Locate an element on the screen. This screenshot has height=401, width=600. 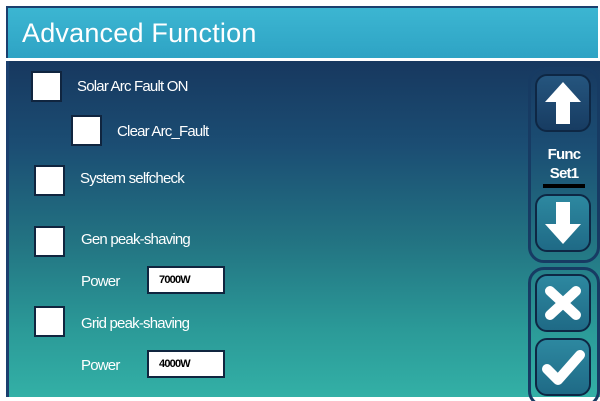
solar-arc-fault-label: Solar Arc Fault ON is located at coordinates (132, 86).